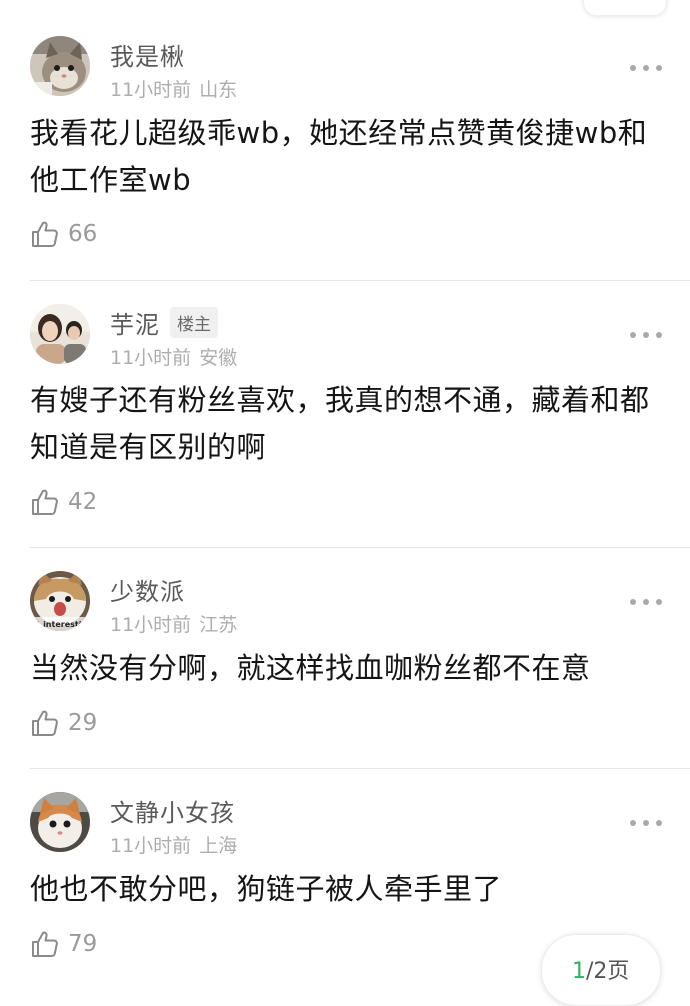  What do you see at coordinates (266, 889) in the screenshot?
I see `comment-text: 他也不敢分吧，狗链子被人牵手里了` at bounding box center [266, 889].